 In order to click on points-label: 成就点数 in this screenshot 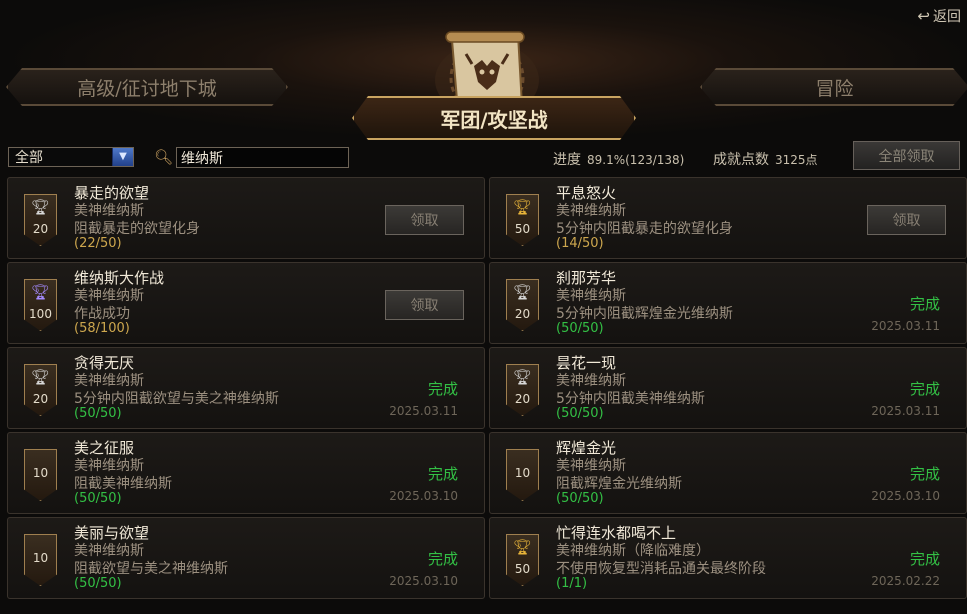, I will do `click(741, 160)`.